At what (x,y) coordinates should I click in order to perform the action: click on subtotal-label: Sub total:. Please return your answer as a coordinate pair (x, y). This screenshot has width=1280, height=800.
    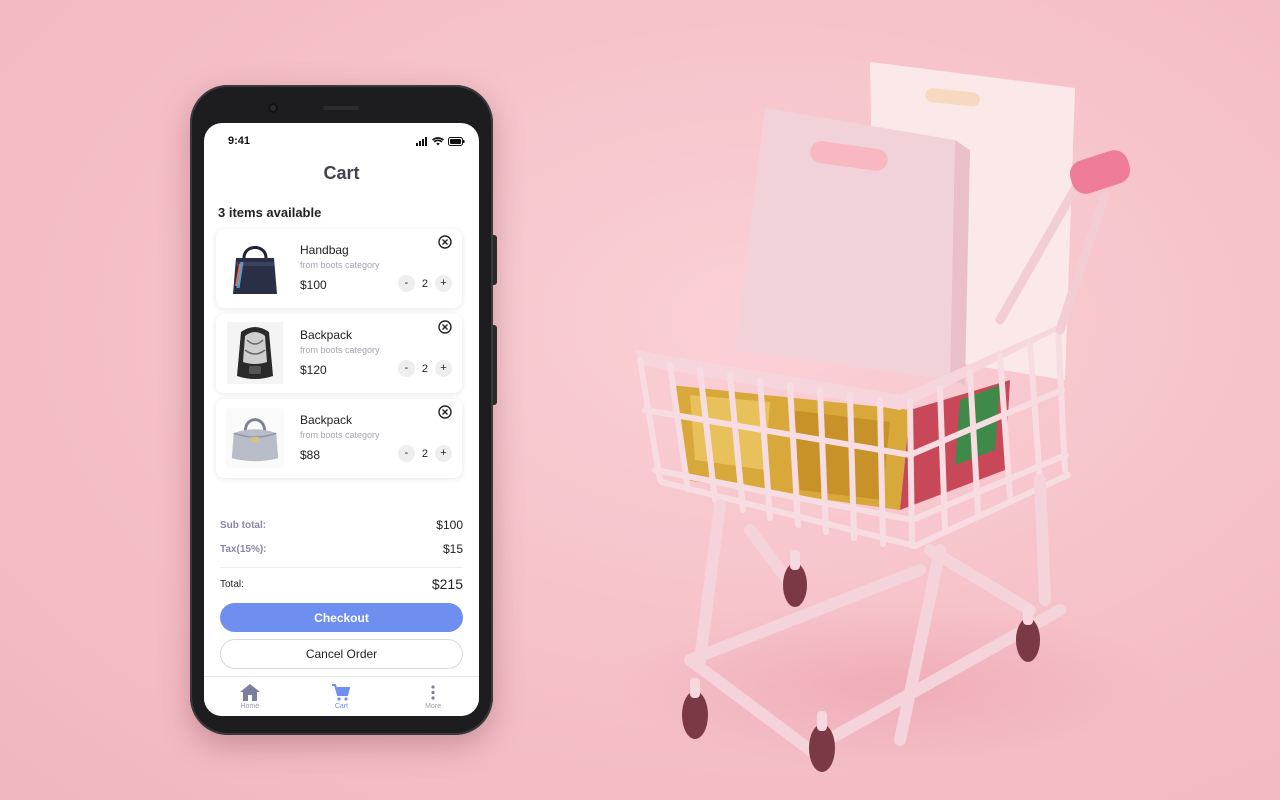
    Looking at the image, I should click on (243, 525).